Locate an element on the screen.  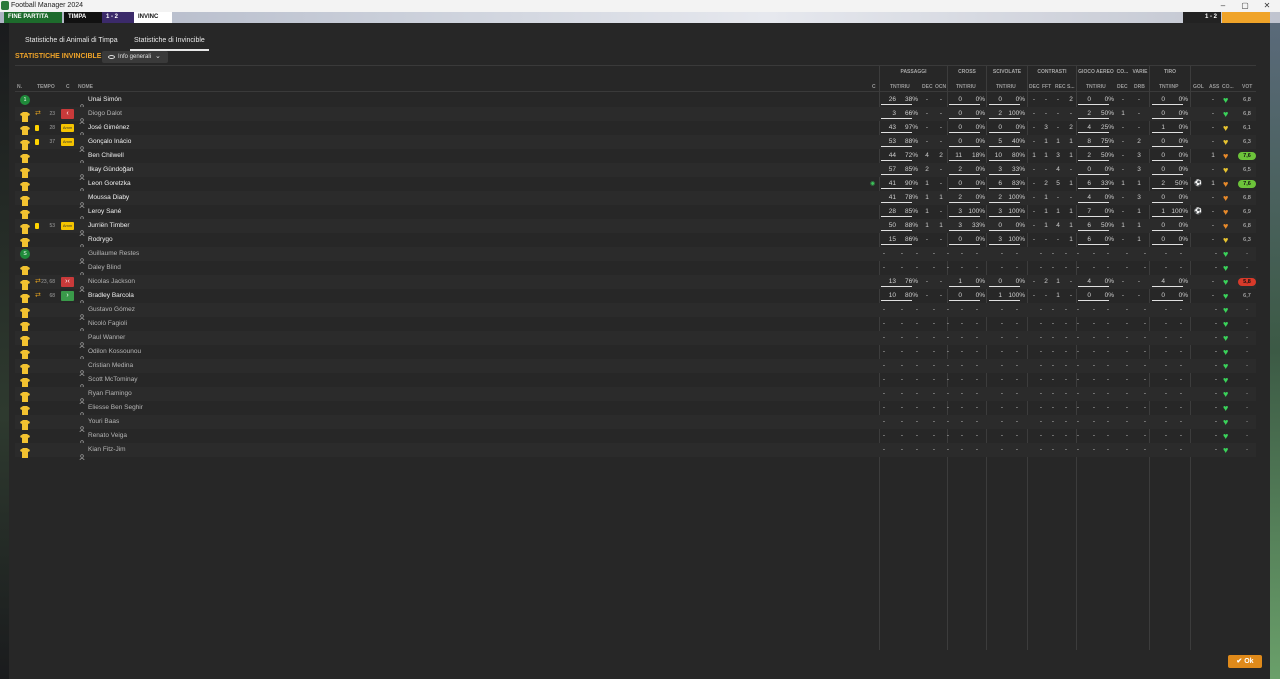
table-row: Paul Wanner - - - - - - - - - - - - - - - - - - - - ♥ - is located at coordinates (635, 340).